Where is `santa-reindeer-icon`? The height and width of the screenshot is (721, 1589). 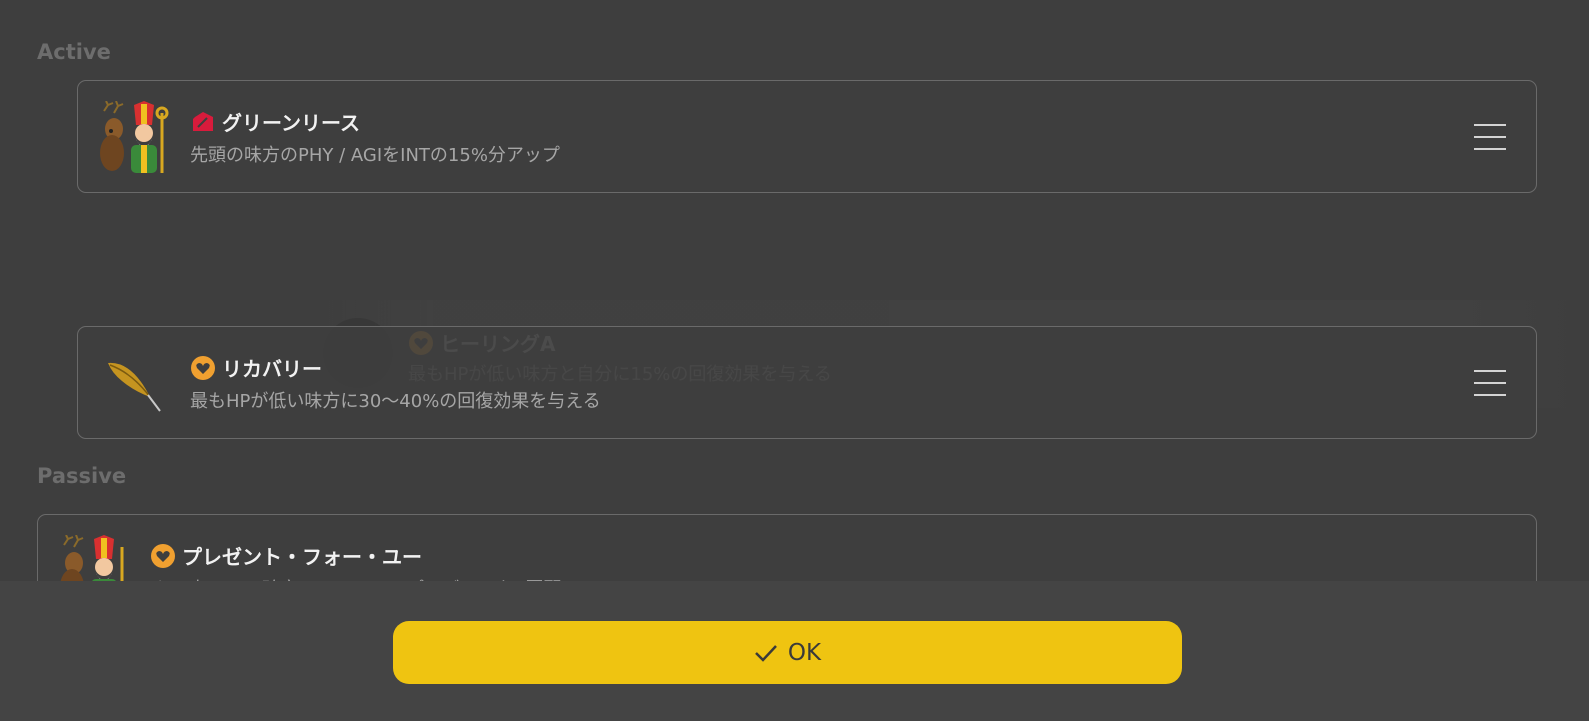
santa-reindeer-icon is located at coordinates (134, 137).